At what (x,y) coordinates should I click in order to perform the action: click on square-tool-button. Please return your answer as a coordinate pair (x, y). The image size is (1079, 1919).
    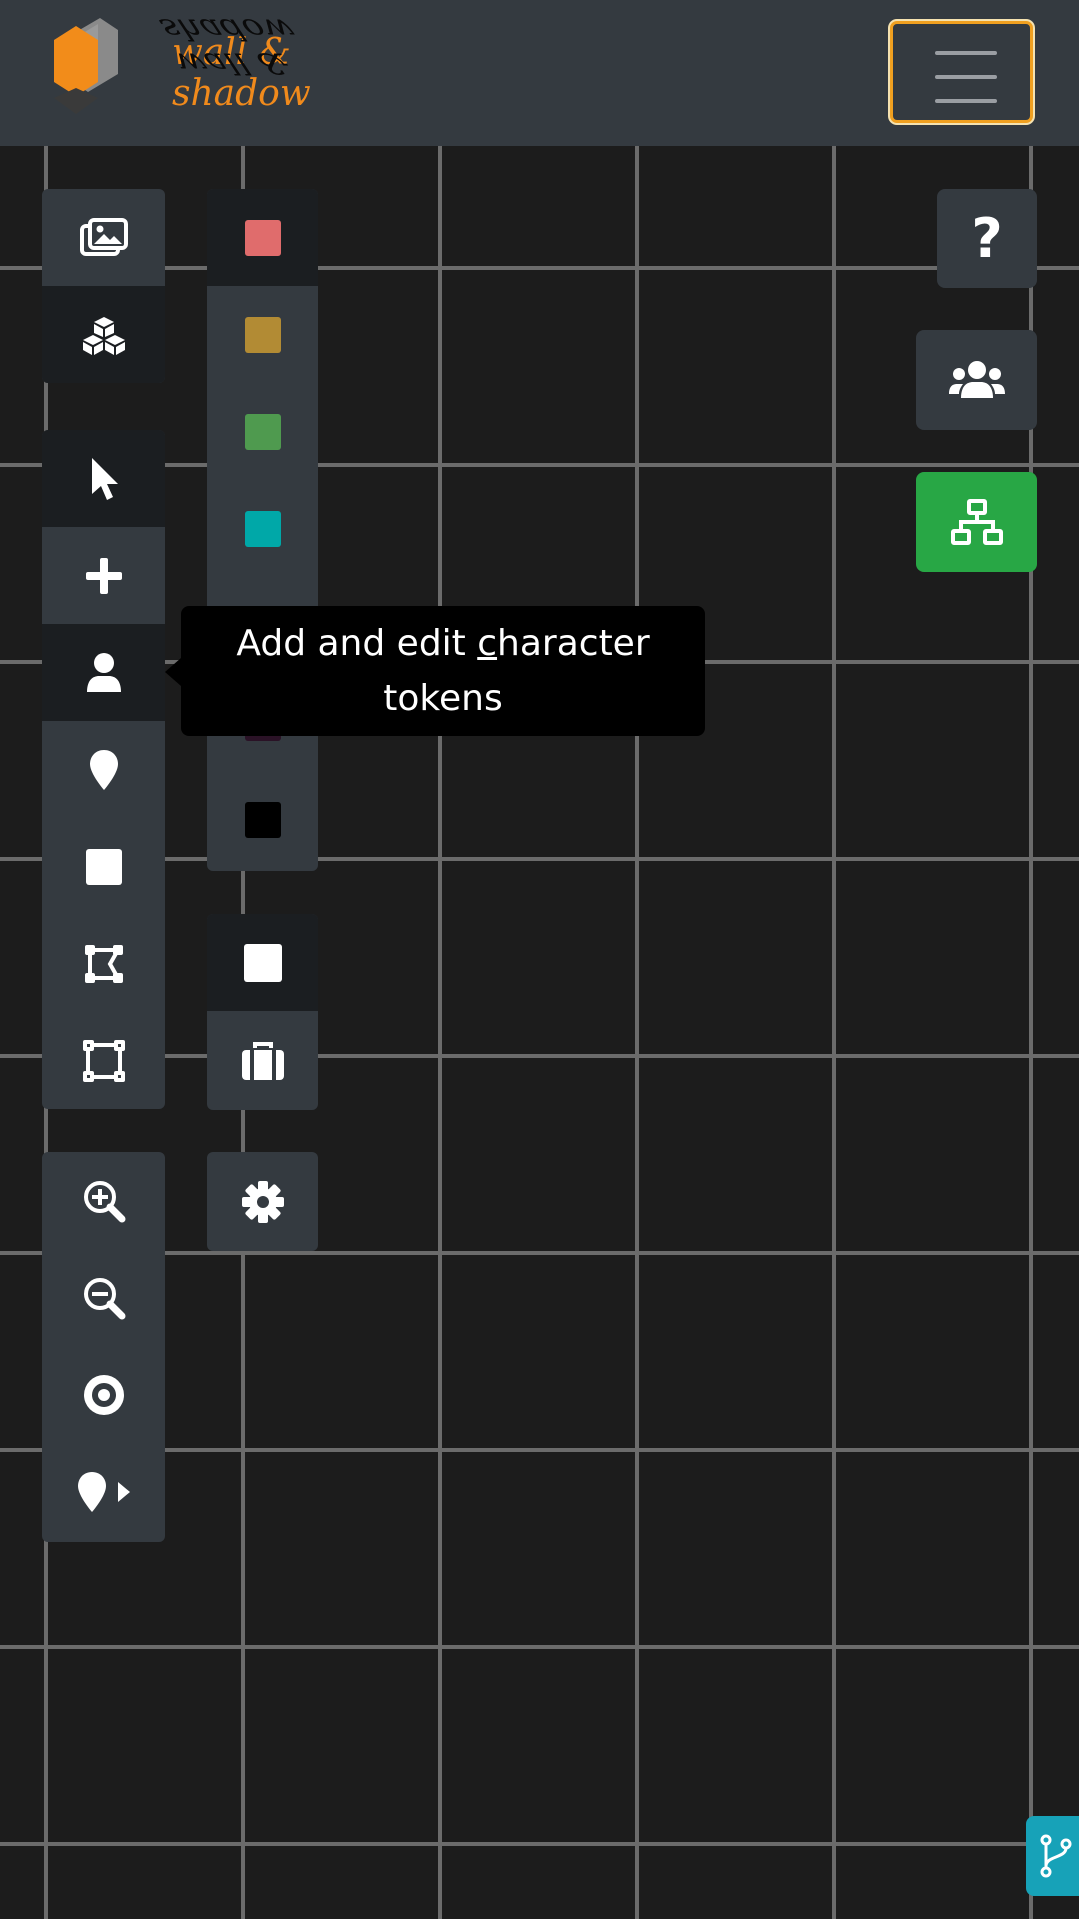
    Looking at the image, I should click on (103, 866).